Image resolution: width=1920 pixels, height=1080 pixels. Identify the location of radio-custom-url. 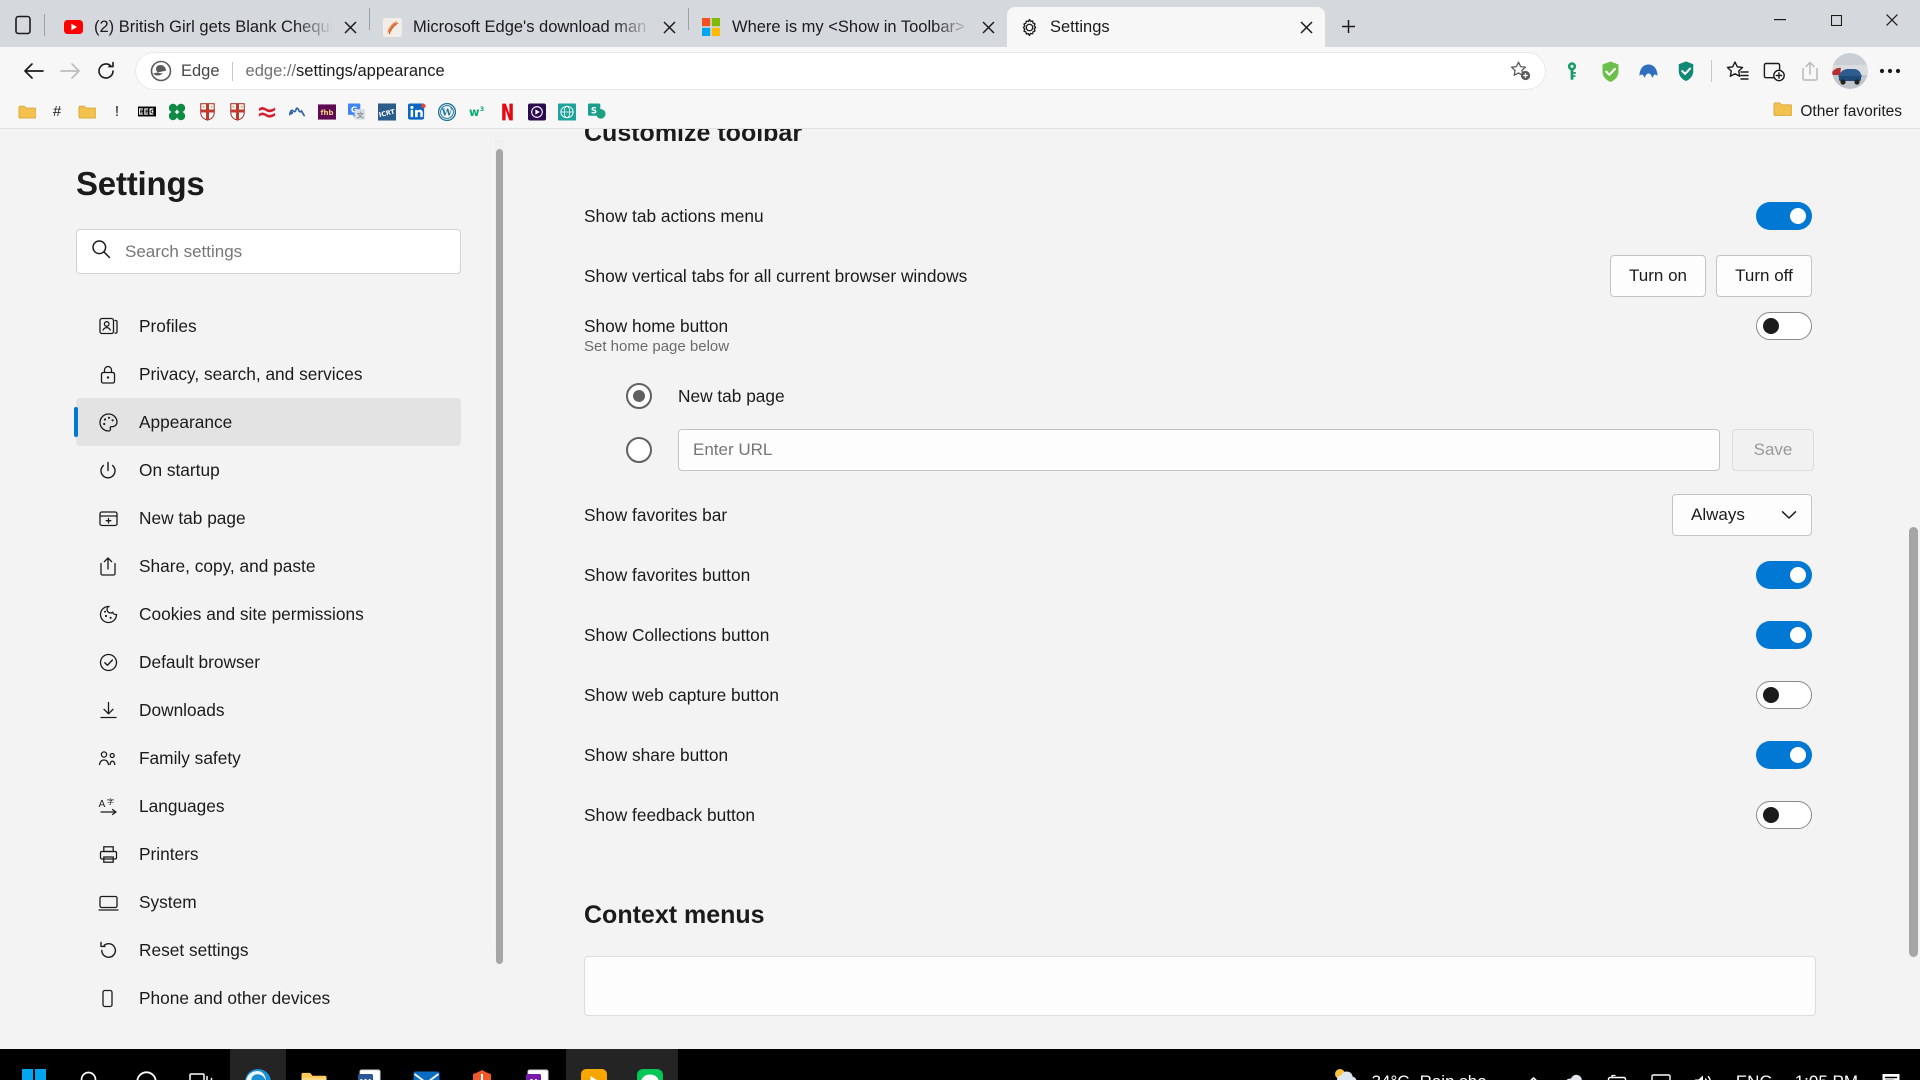
(639, 450).